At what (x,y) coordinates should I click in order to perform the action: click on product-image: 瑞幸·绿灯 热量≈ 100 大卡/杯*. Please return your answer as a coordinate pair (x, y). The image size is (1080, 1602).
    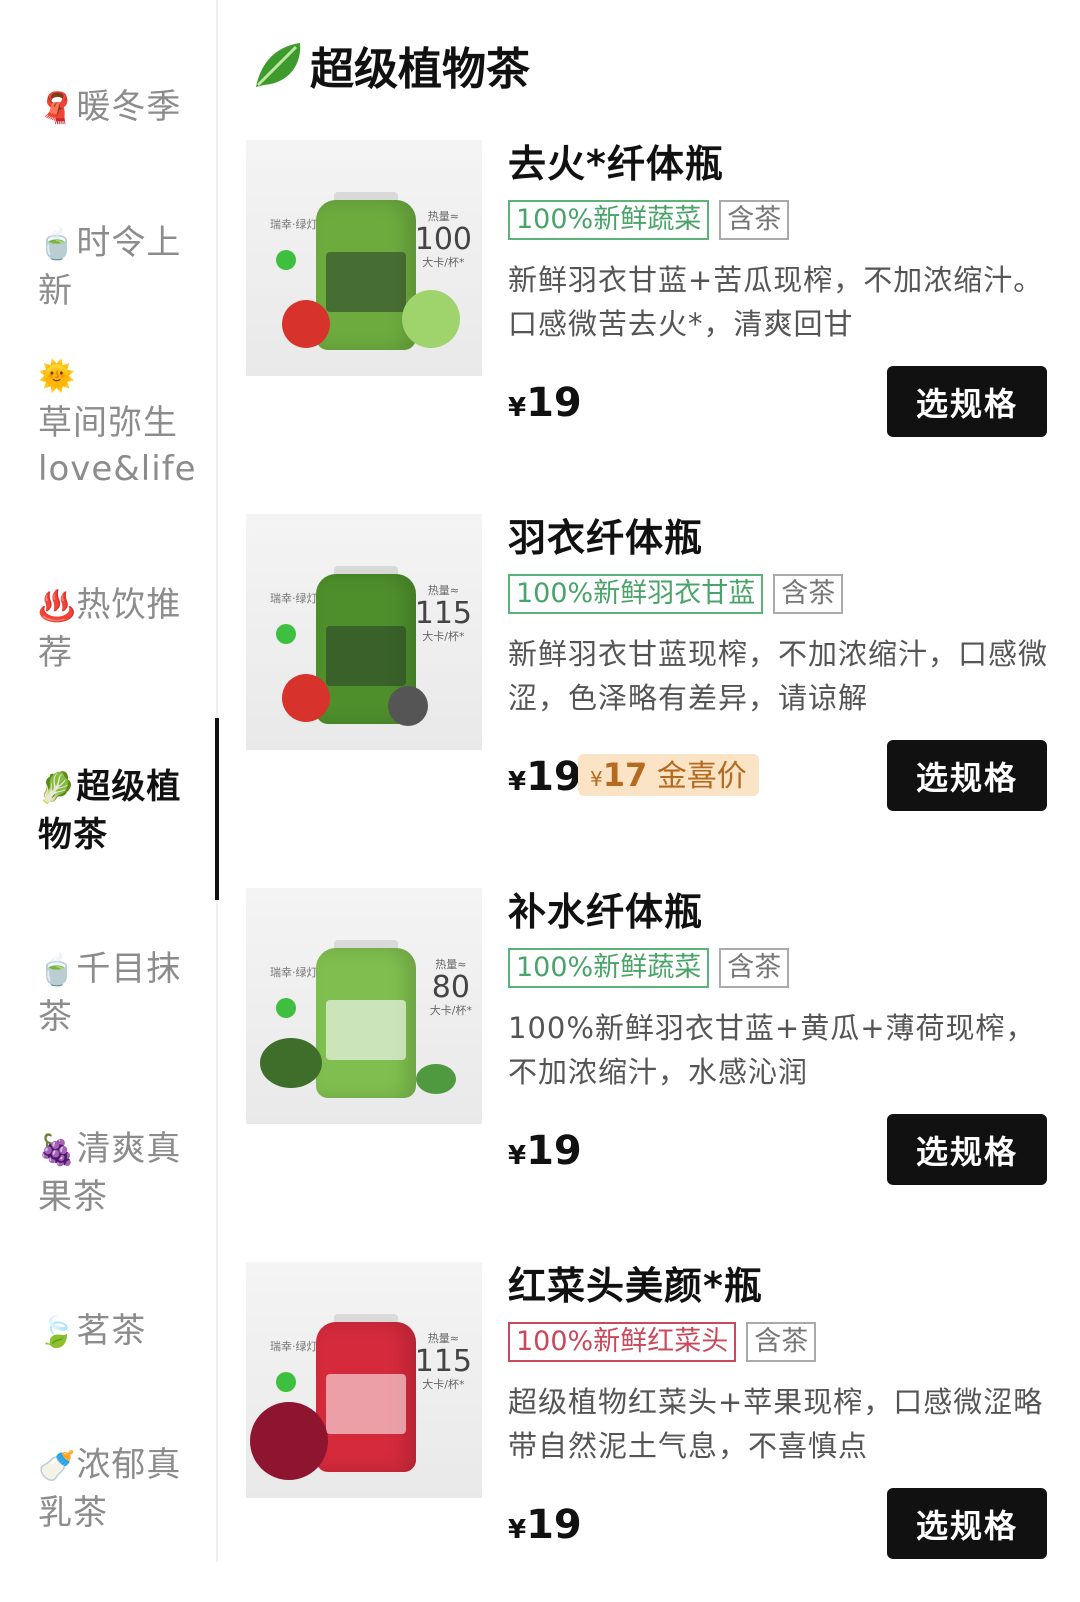
    Looking at the image, I should click on (364, 258).